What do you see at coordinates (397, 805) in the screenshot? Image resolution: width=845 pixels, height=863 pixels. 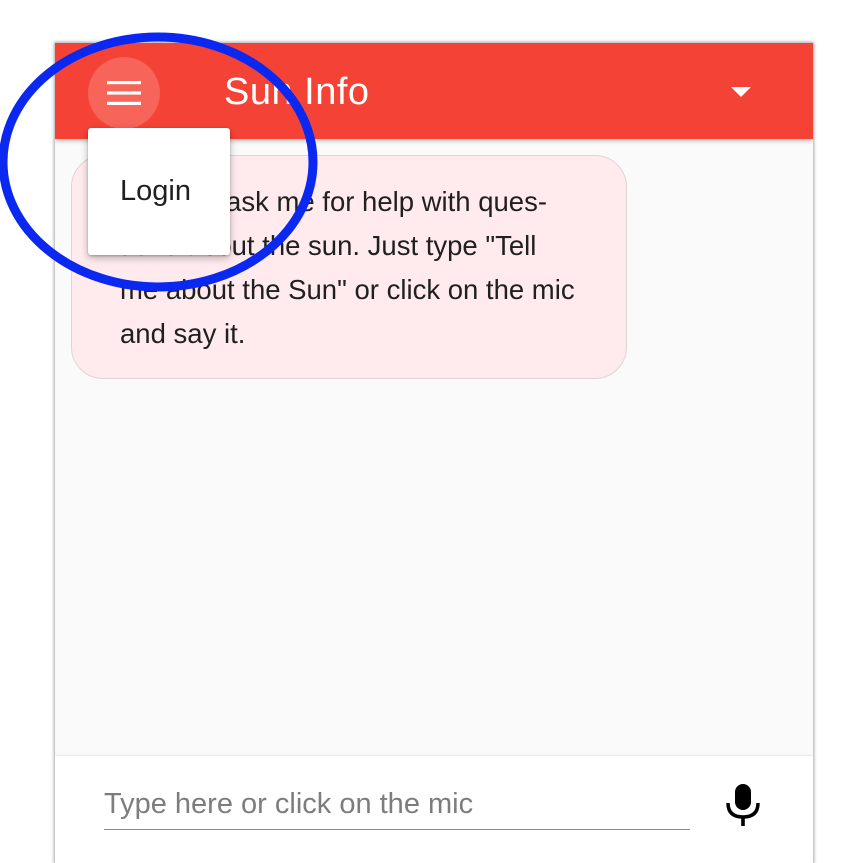 I see `message-input` at bounding box center [397, 805].